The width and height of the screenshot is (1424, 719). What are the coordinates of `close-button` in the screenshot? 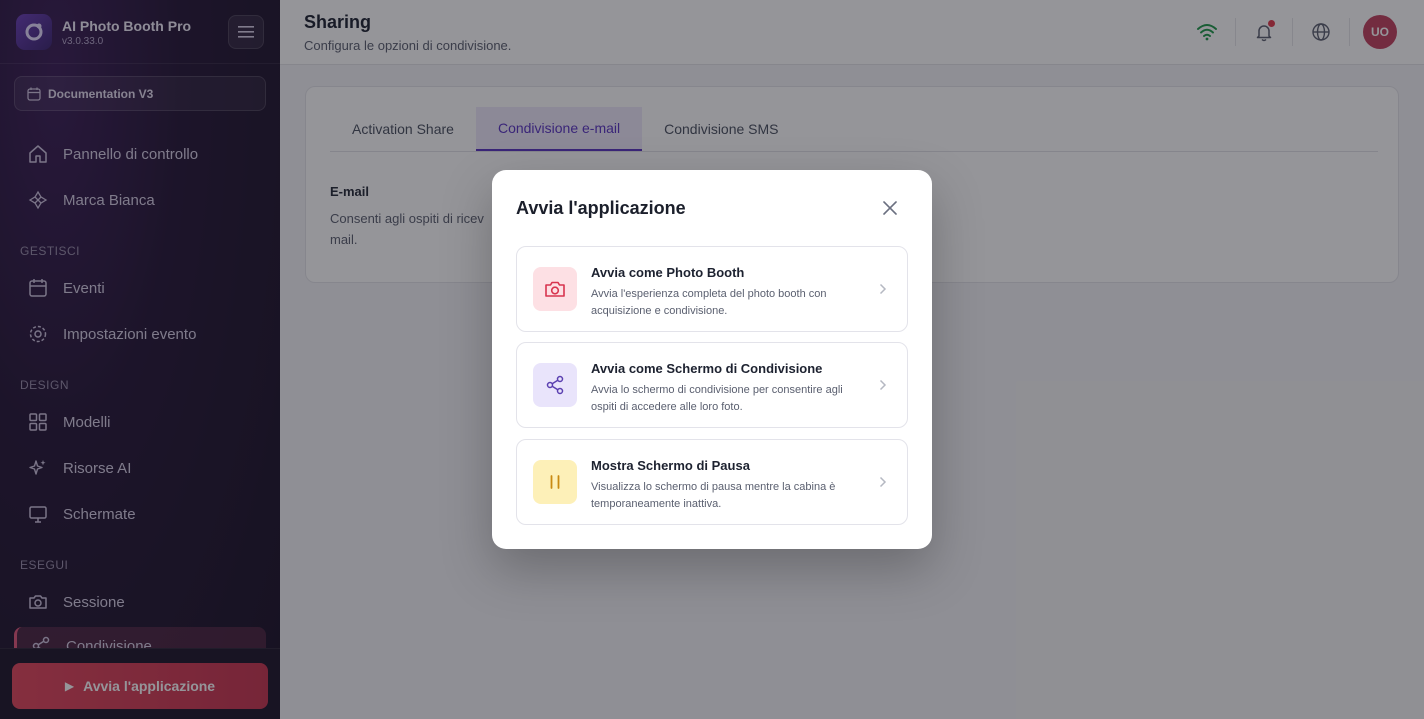 It's located at (890, 208).